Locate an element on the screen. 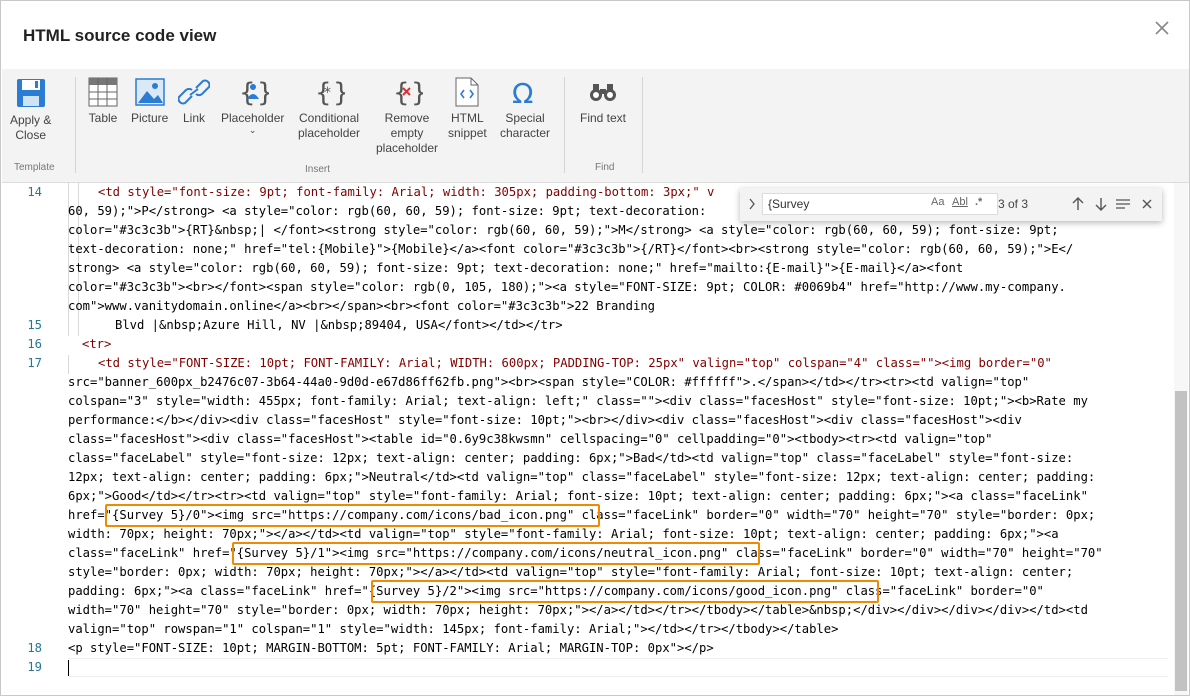 The height and width of the screenshot is (696, 1190). link-icon is located at coordinates (194, 92).